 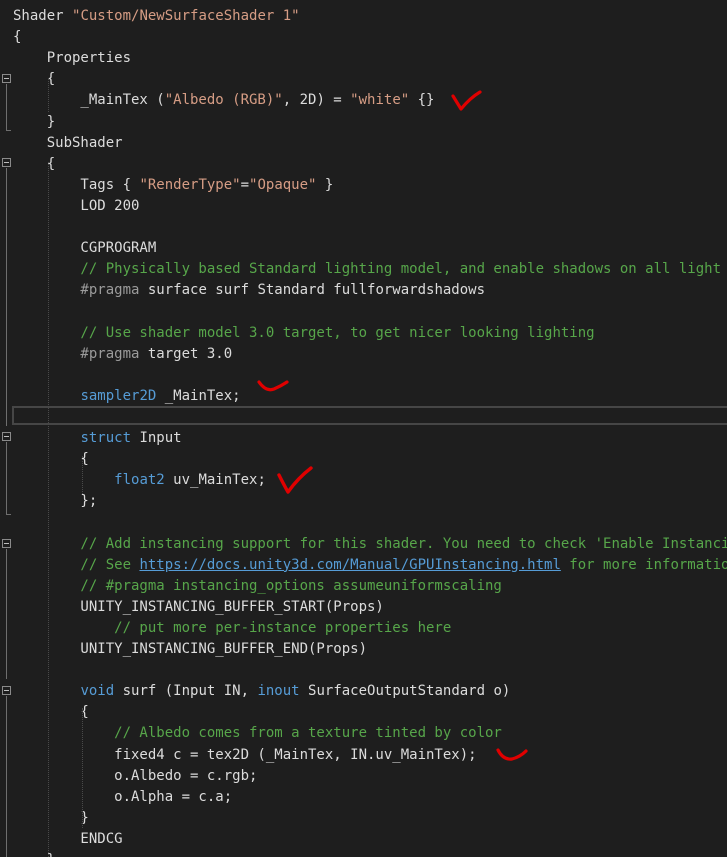 I want to click on code-token: CGPROGRAM, so click(x=85, y=248).